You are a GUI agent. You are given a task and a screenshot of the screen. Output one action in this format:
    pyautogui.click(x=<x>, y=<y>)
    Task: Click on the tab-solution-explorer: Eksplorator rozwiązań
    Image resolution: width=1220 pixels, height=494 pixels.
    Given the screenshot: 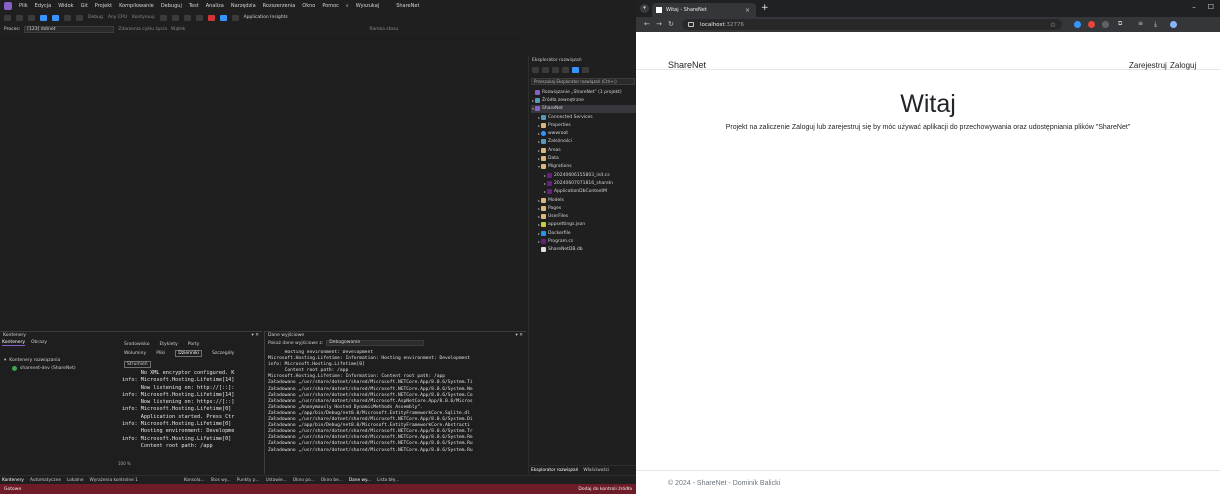 What is the action you would take?
    pyautogui.click(x=554, y=470)
    